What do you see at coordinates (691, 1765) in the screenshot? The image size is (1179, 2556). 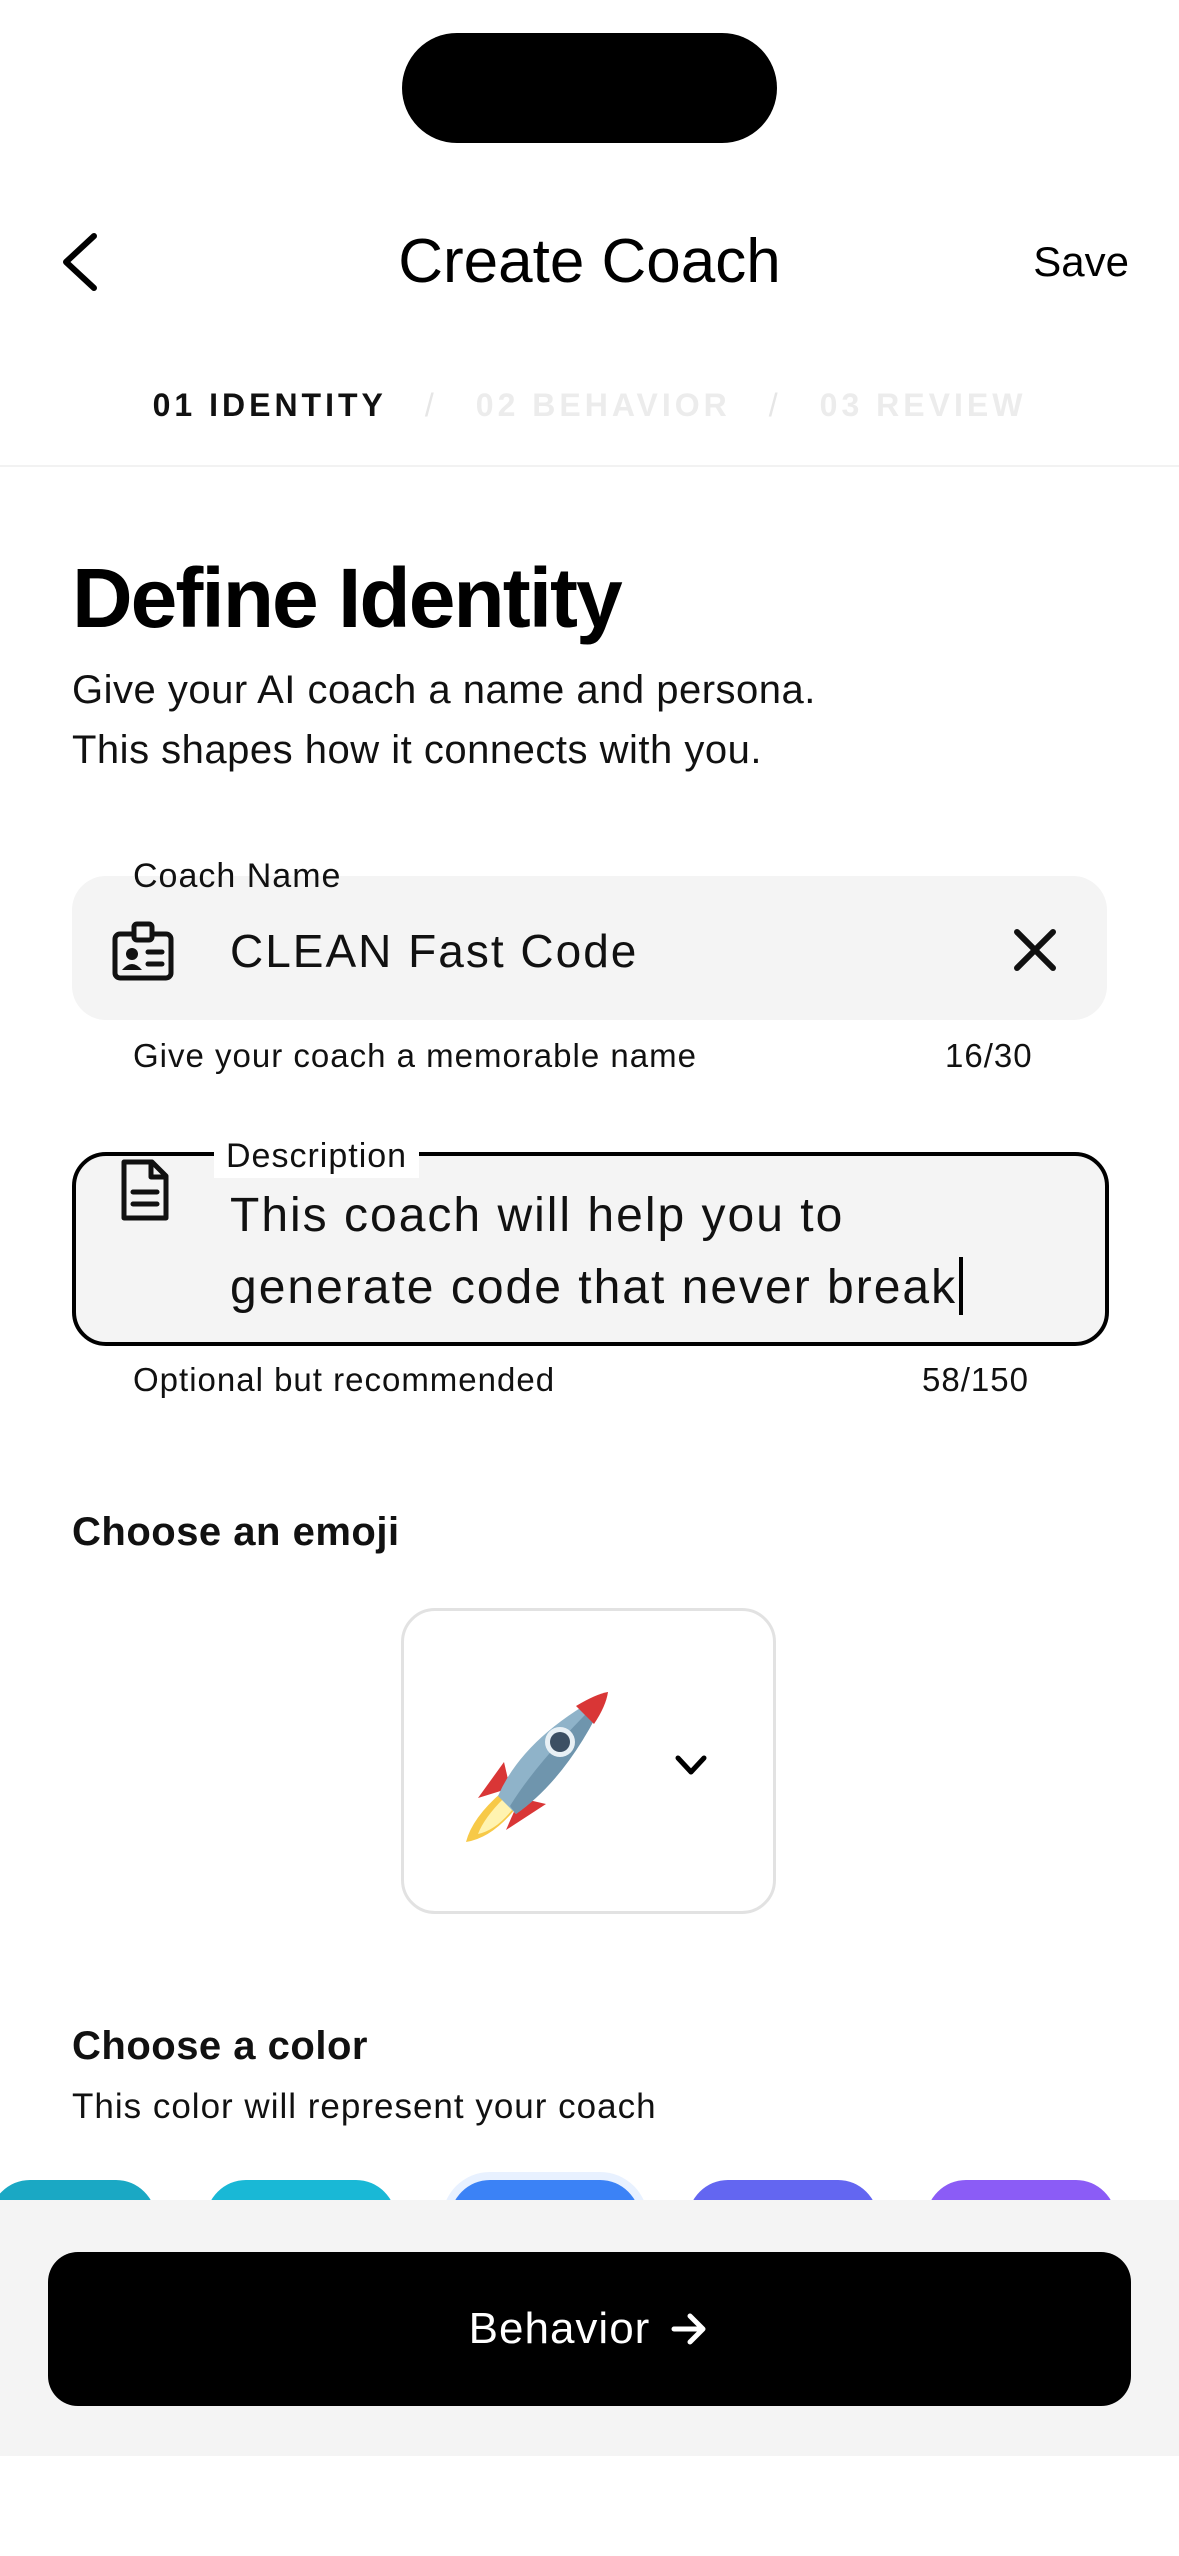 I see `chevron-down-icon` at bounding box center [691, 1765].